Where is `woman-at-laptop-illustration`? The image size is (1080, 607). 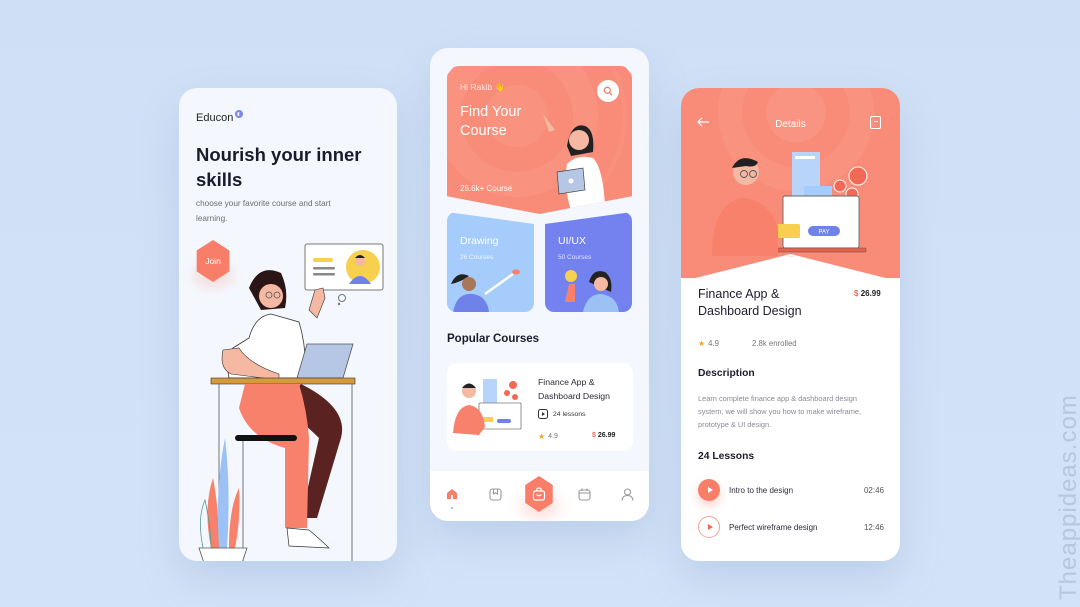
woman-at-laptop-illustration is located at coordinates (291, 402).